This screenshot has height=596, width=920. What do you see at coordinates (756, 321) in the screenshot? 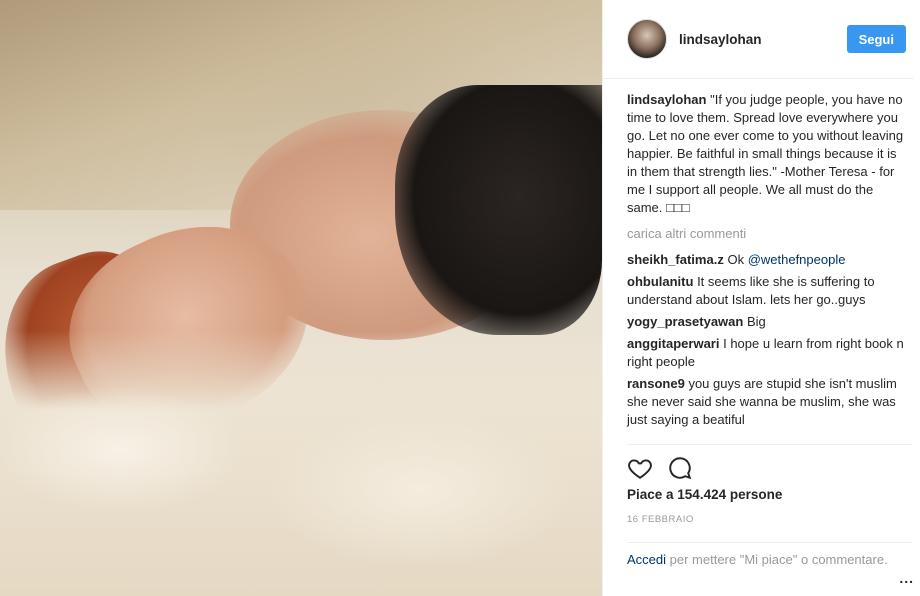
I see `comment-text: Big` at bounding box center [756, 321].